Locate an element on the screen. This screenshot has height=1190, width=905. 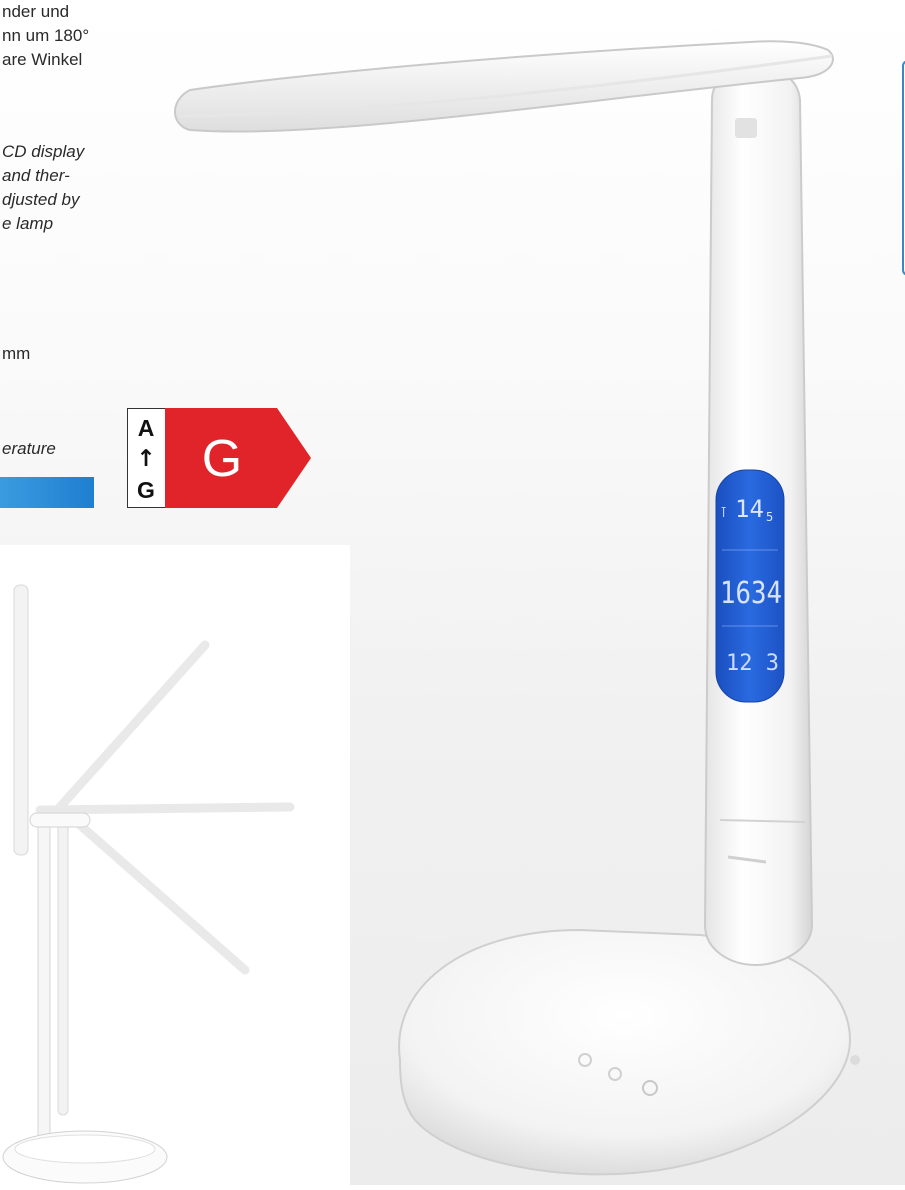
lcd-temperature: 14 is located at coordinates (749, 509).